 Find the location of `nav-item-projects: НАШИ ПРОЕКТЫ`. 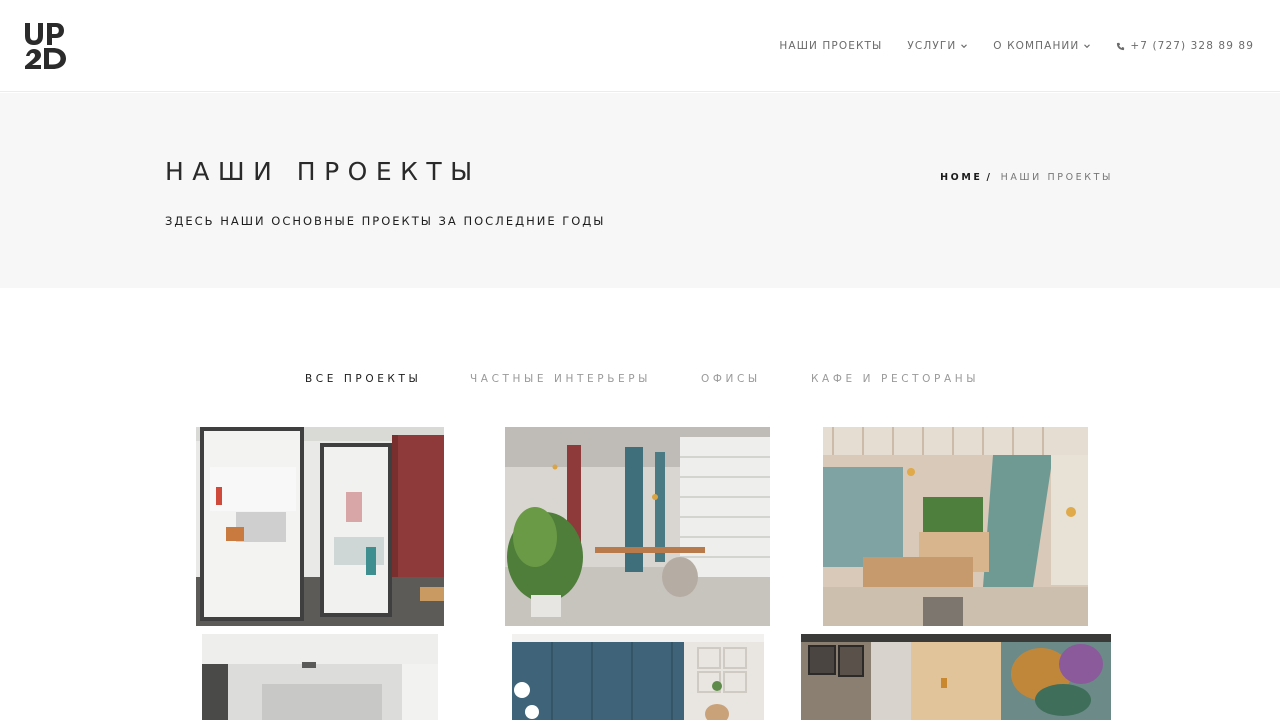

nav-item-projects: НАШИ ПРОЕКТЫ is located at coordinates (830, 46).